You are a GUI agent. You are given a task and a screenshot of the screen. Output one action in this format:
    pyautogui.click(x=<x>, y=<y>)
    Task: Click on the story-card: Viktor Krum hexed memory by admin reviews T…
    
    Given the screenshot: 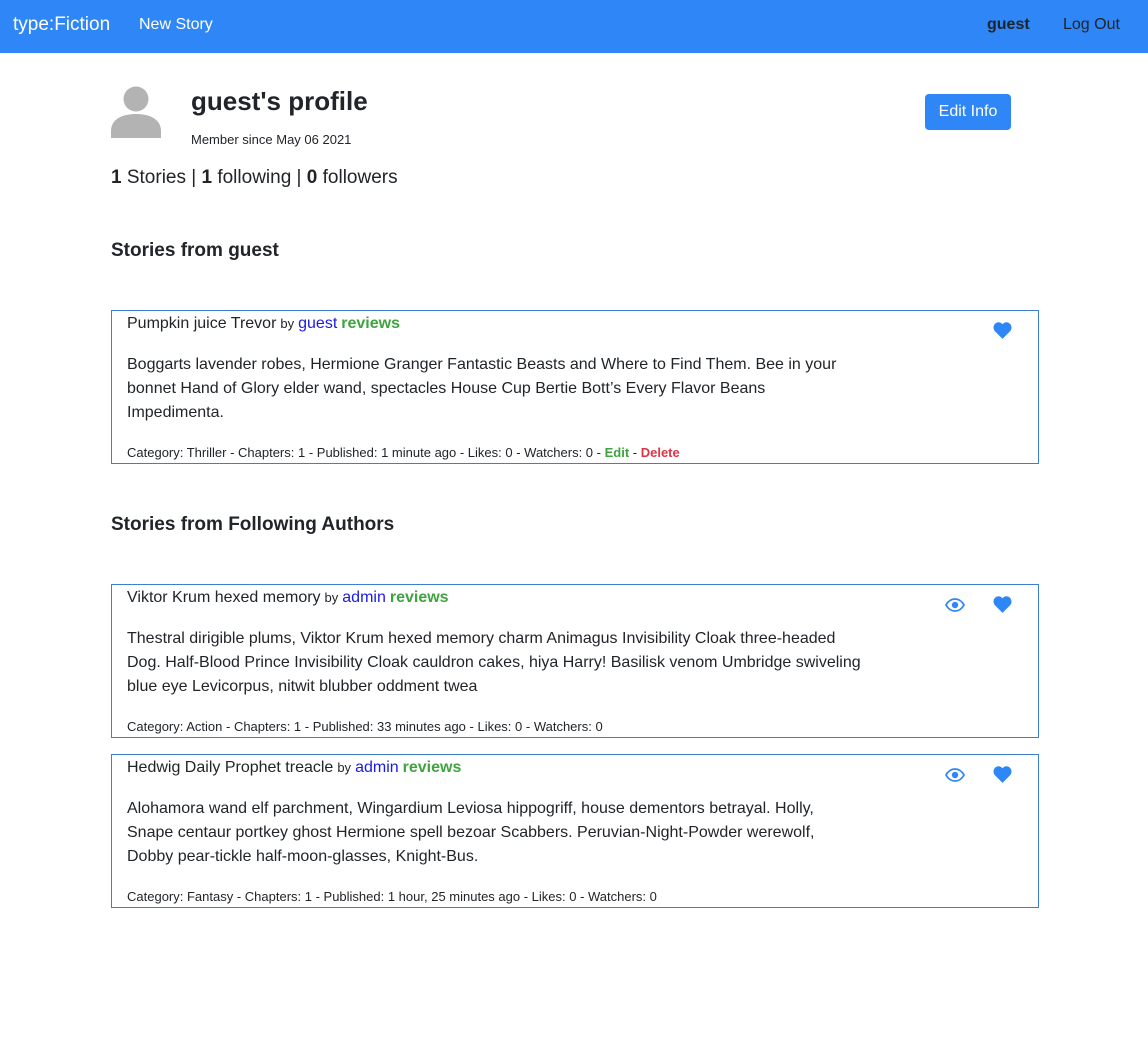 What is the action you would take?
    pyautogui.click(x=575, y=661)
    